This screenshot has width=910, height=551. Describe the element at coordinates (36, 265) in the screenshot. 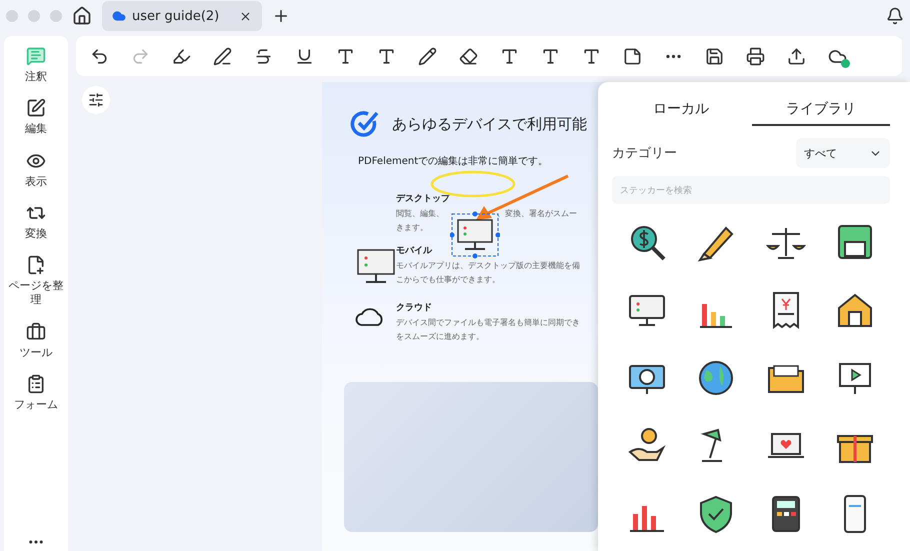

I see `add-page-icon` at that location.